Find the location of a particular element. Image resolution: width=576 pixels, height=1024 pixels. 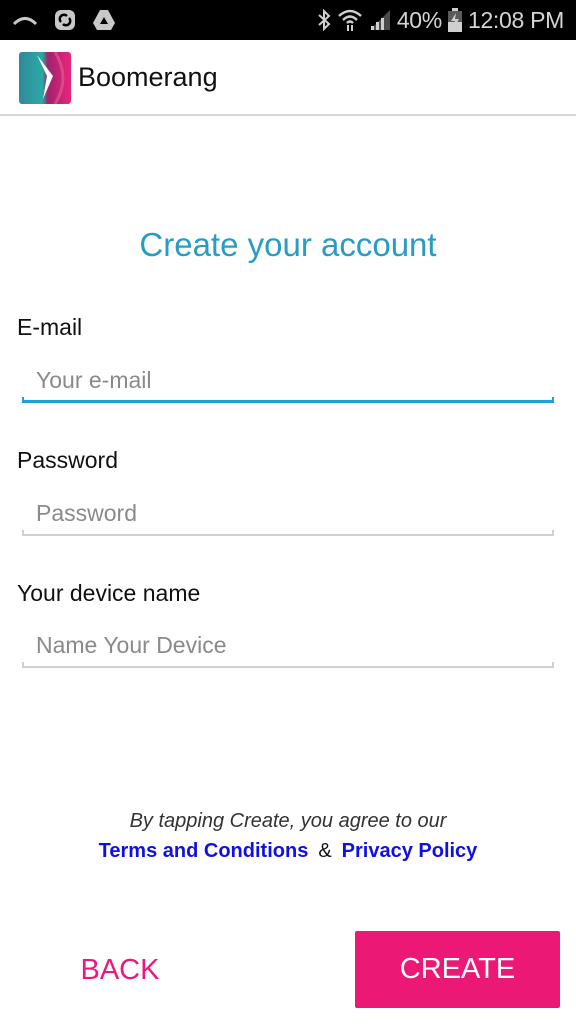

password-field-underline is located at coordinates (288, 533).